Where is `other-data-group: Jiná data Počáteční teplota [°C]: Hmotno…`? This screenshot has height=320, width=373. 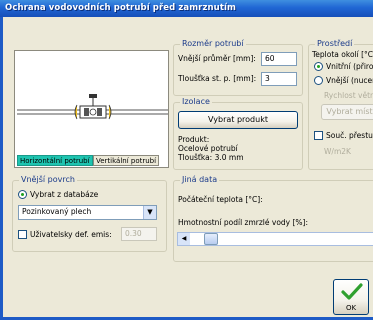 other-data-group: Jiná data Počáteční teplota [°C]: Hmotno… is located at coordinates (273, 218).